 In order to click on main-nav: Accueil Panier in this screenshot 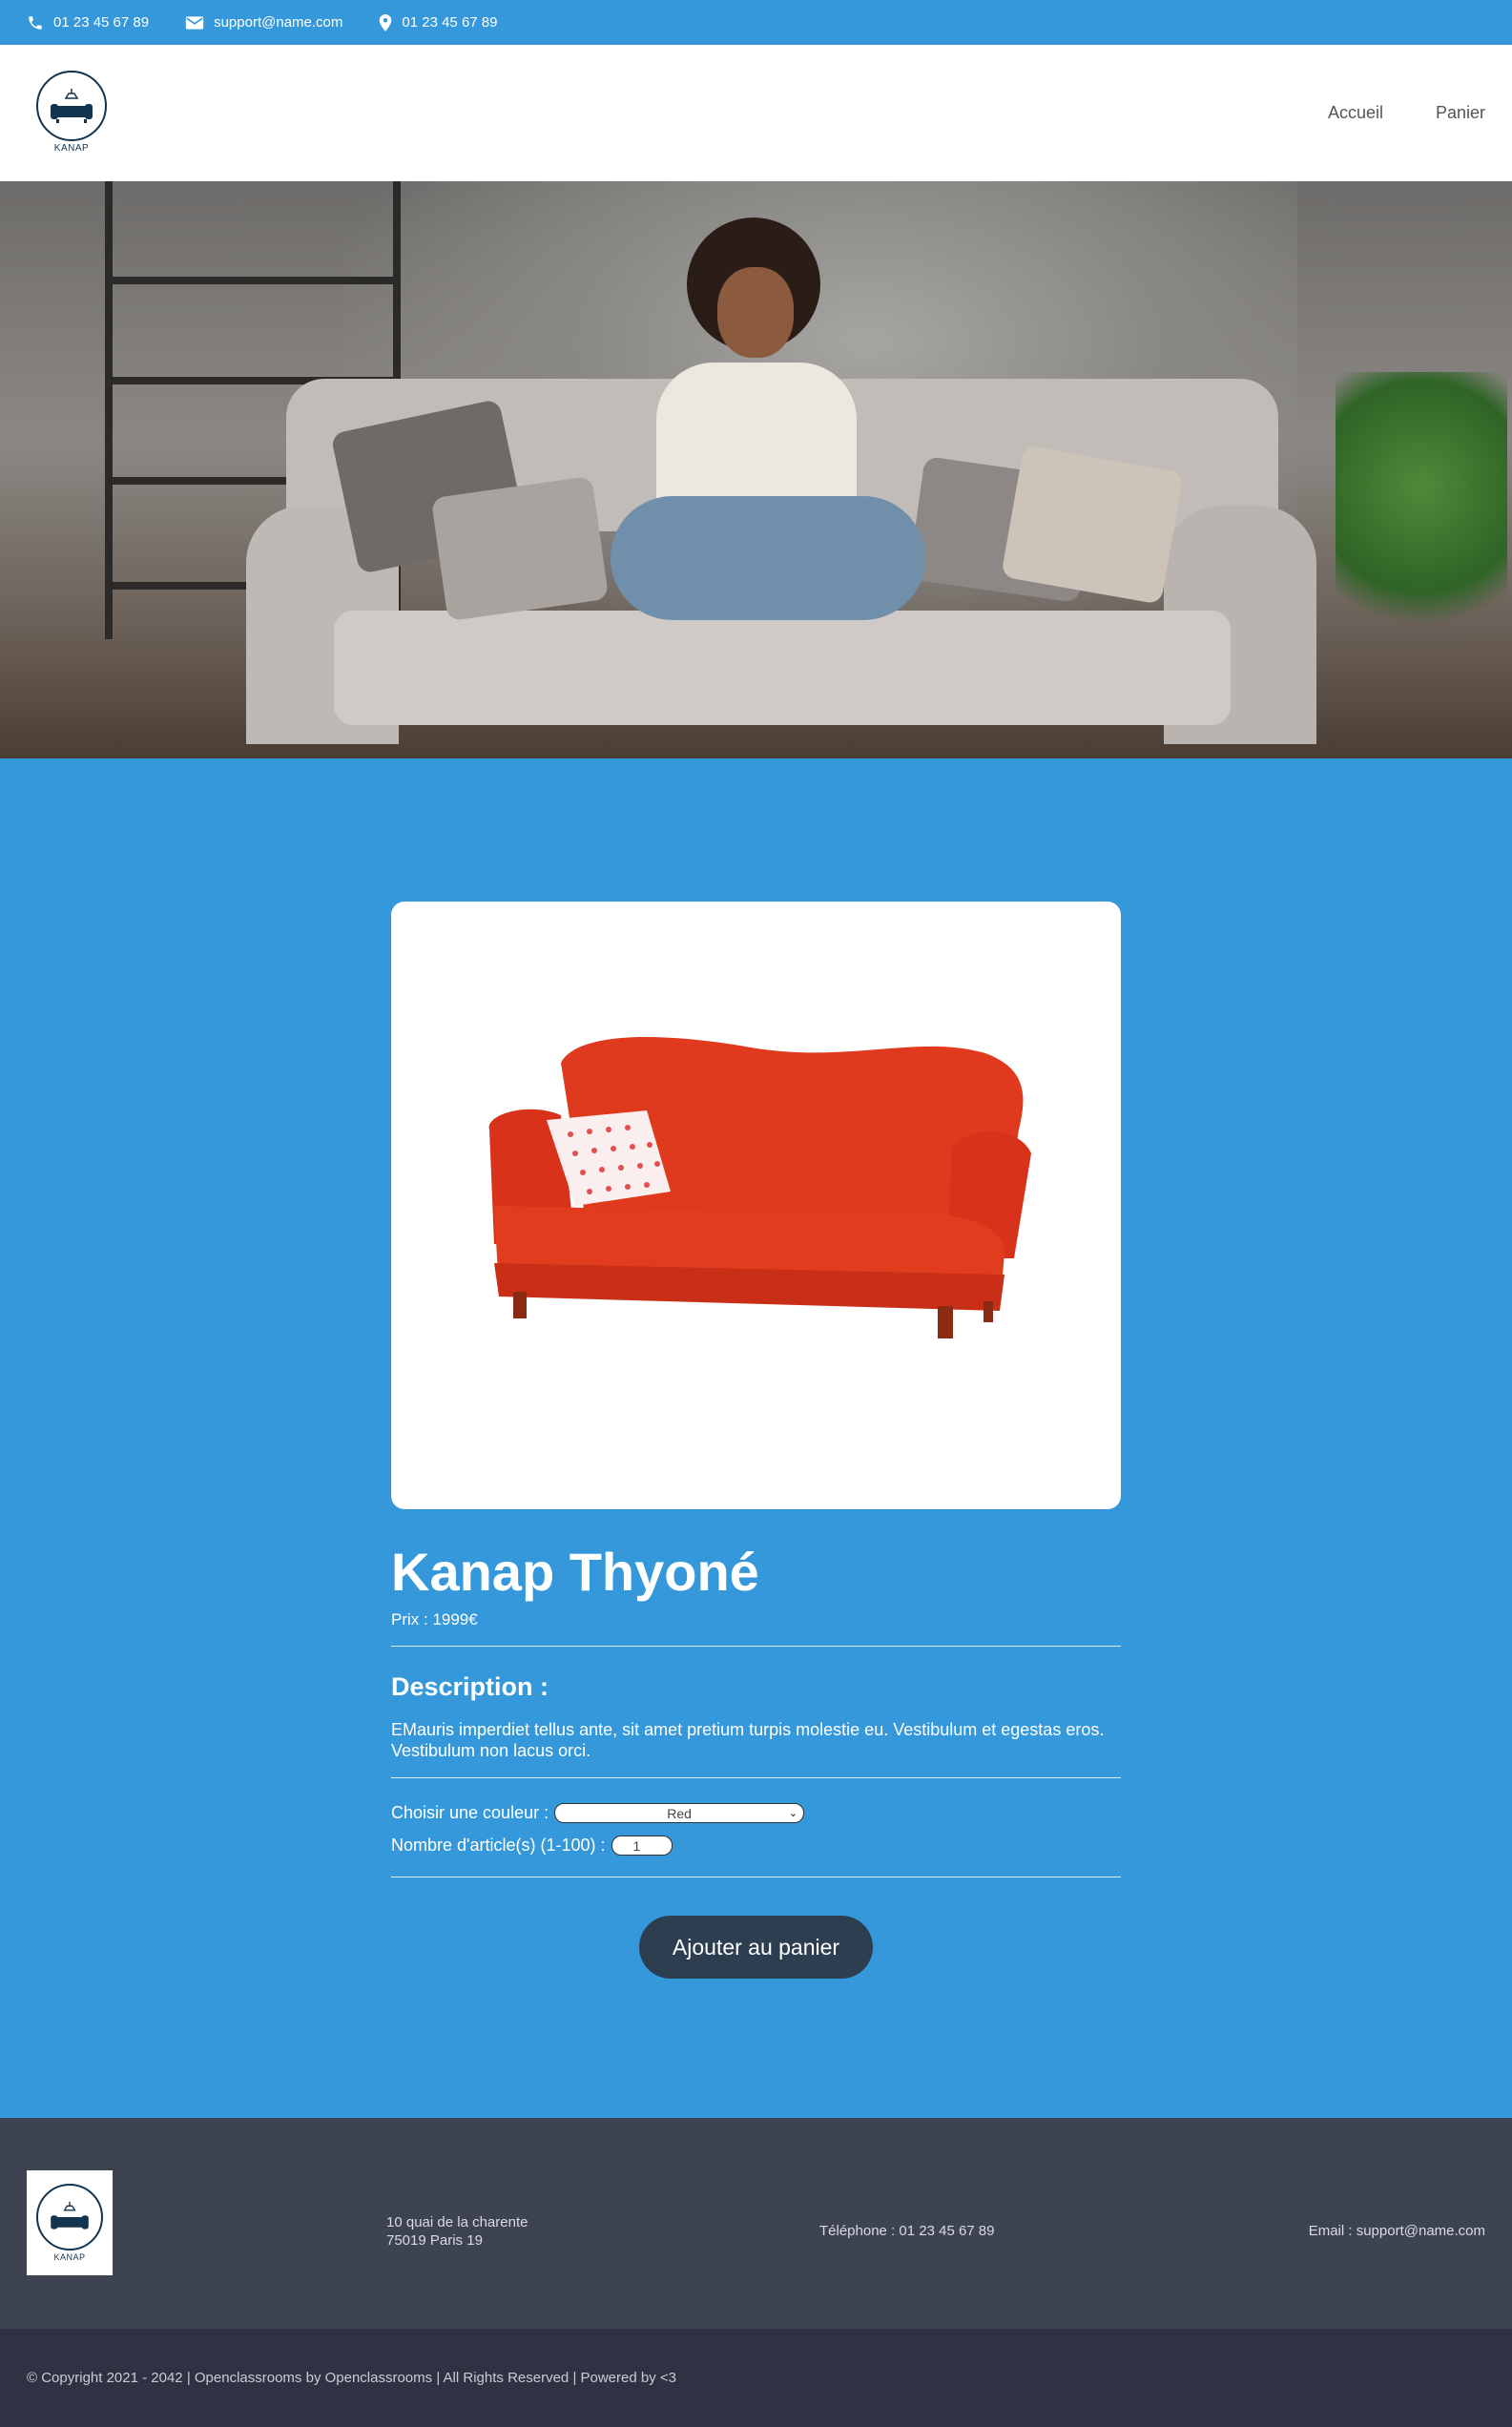, I will do `click(1380, 113)`.